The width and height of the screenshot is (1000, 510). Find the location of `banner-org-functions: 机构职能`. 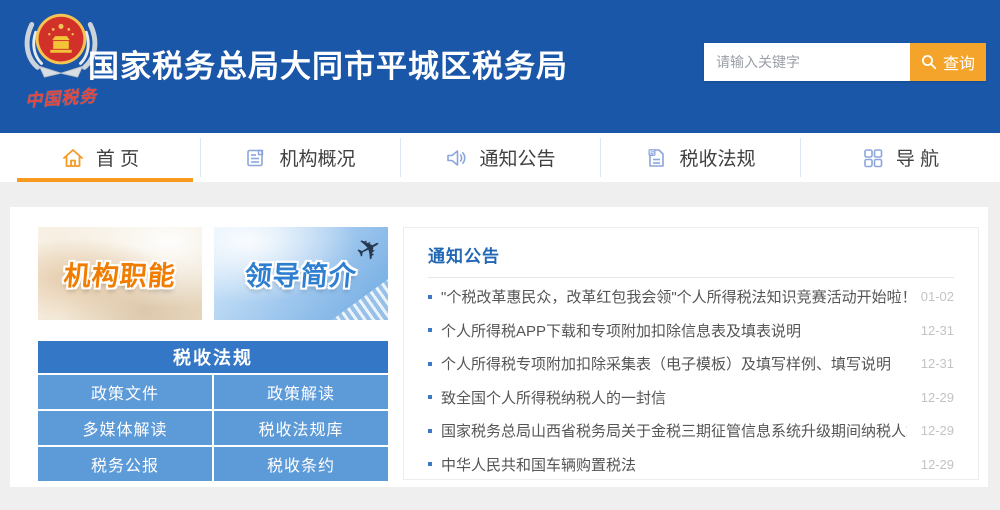

banner-org-functions: 机构职能 is located at coordinates (120, 273).